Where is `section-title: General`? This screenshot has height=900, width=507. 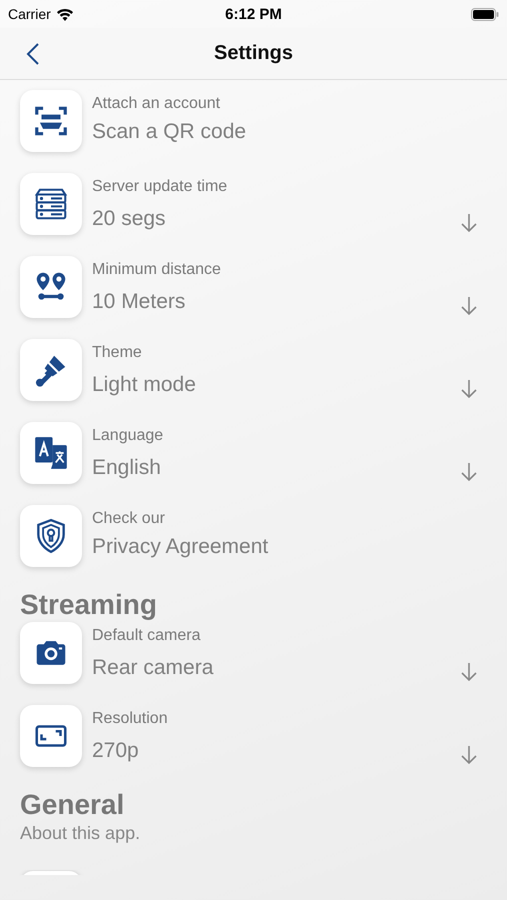
section-title: General is located at coordinates (72, 805).